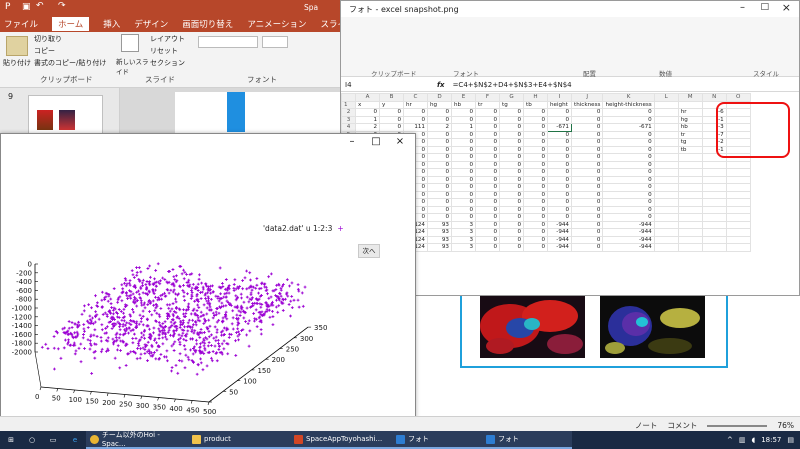 This screenshot has height=449, width=800. I want to click on excel-col-header: N, so click(714, 97).